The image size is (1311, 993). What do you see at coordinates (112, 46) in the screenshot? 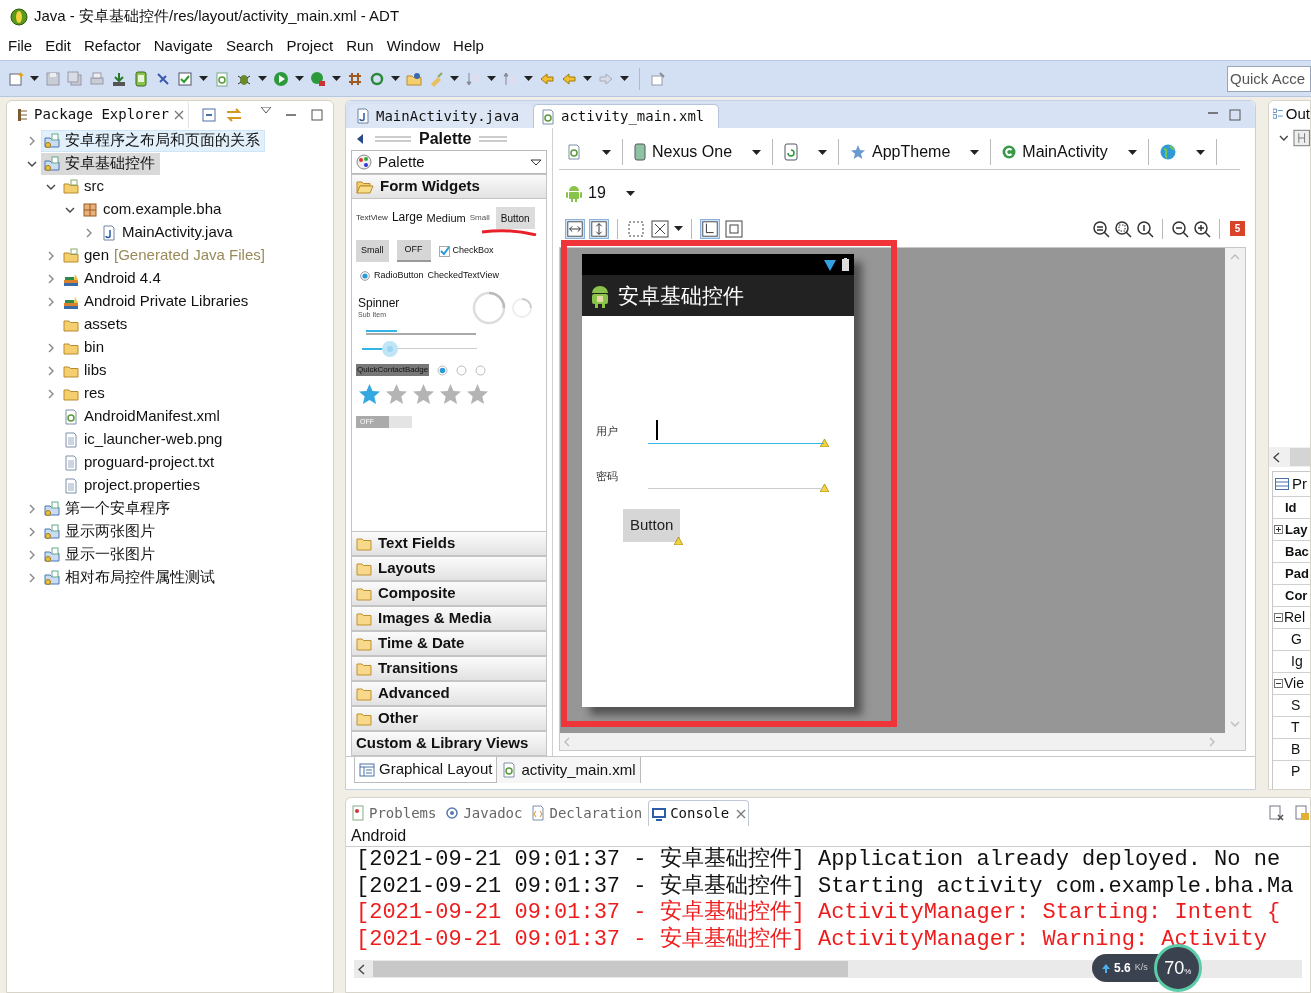
I see `menu-item: Refactor` at bounding box center [112, 46].